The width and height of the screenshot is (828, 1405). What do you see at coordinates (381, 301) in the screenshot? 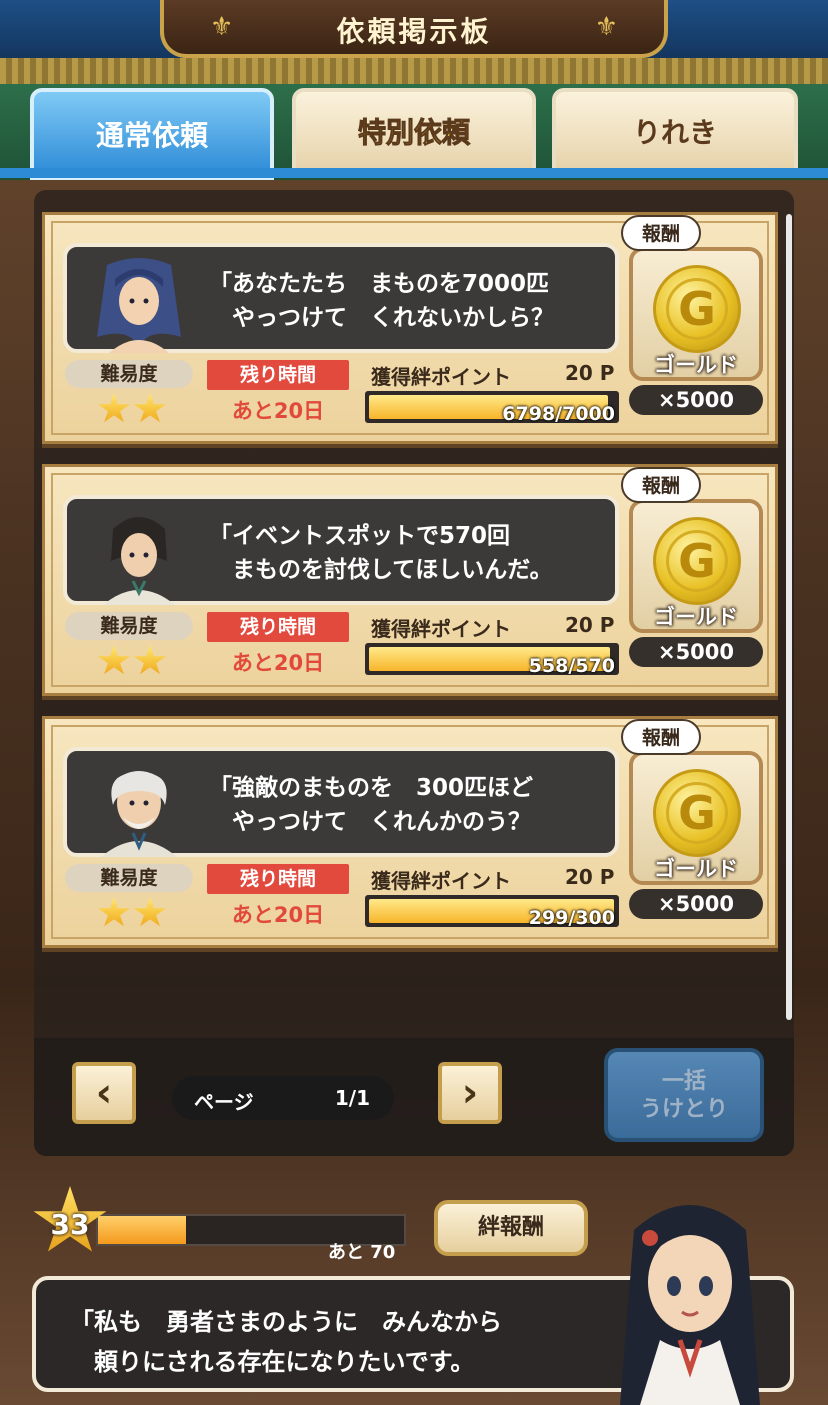
I see `request-message: 「あなたたち まものを7000匹 やっつけて くれないかしら？` at bounding box center [381, 301].